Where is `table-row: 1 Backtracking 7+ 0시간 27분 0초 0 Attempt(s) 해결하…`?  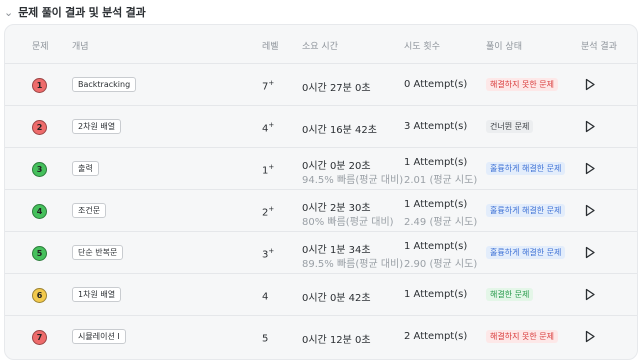 table-row: 1 Backtracking 7+ 0시간 27분 0초 0 Attempt(s) 해결하… is located at coordinates (321, 85).